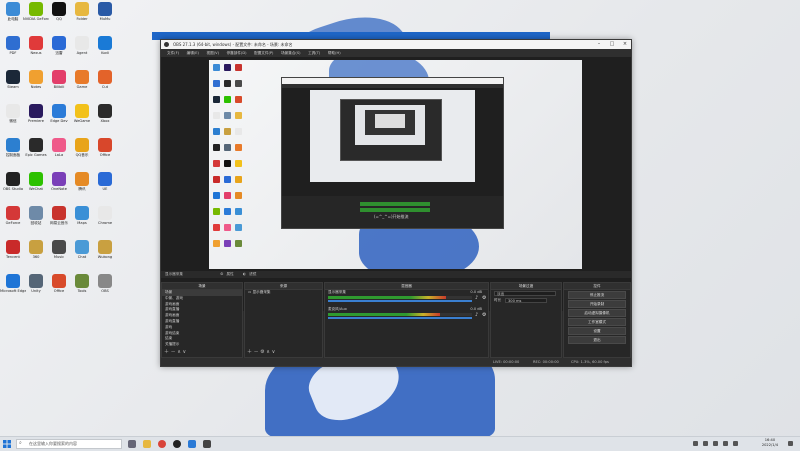  I want to click on browser-taskbar-icon, so click(192, 444).